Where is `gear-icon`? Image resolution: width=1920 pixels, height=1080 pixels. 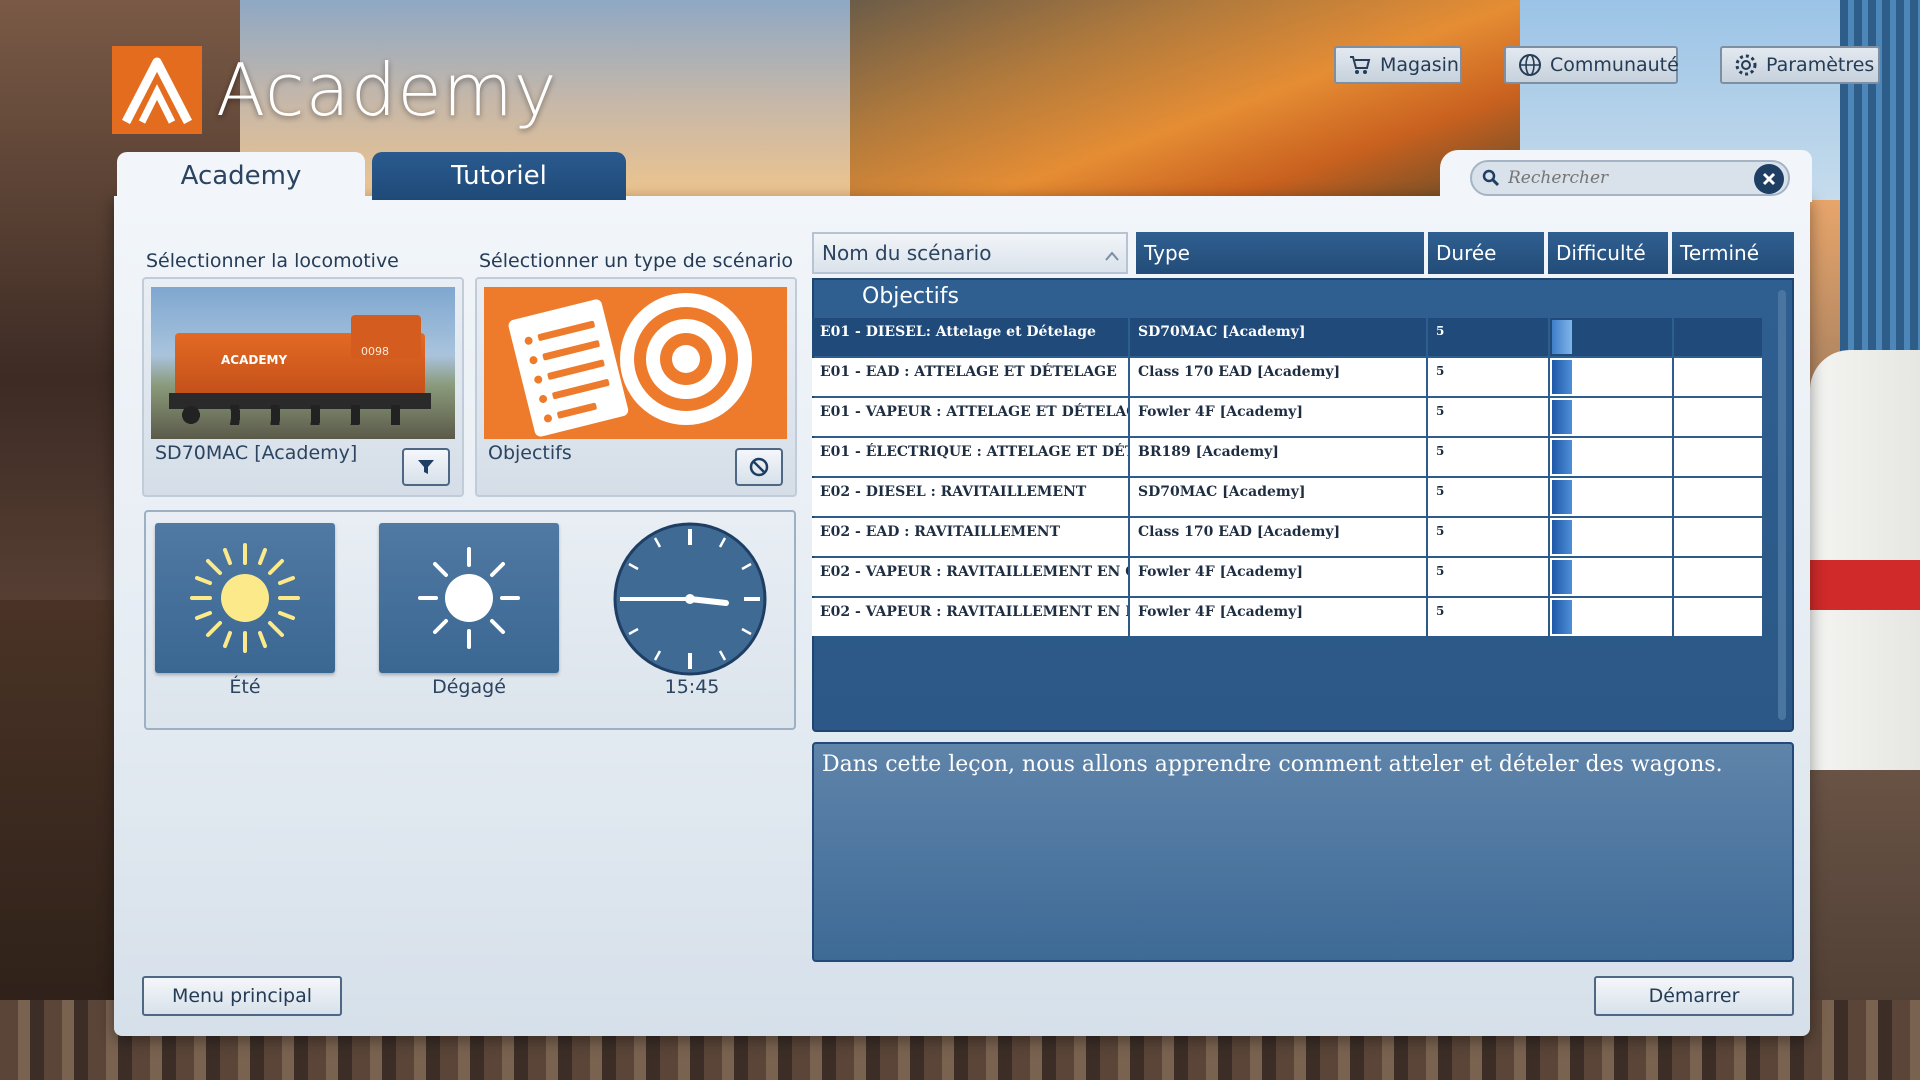 gear-icon is located at coordinates (1746, 65).